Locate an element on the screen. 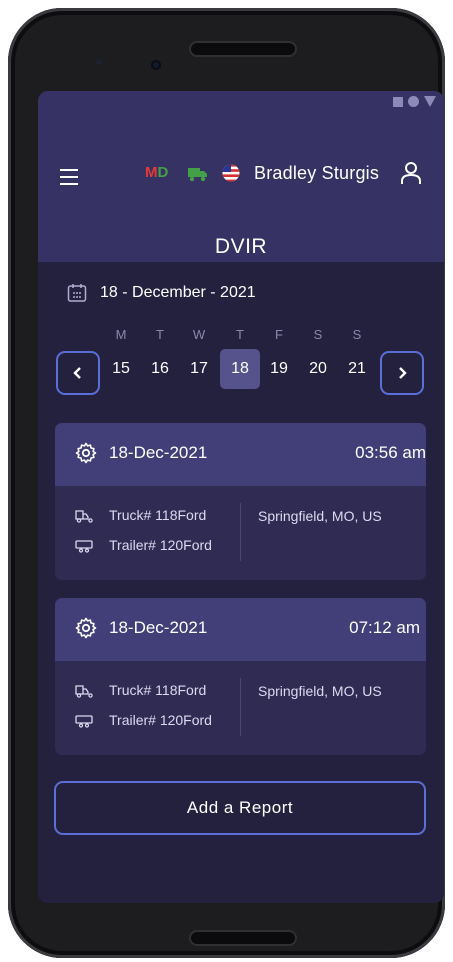  day-number: 17 is located at coordinates (199, 368).